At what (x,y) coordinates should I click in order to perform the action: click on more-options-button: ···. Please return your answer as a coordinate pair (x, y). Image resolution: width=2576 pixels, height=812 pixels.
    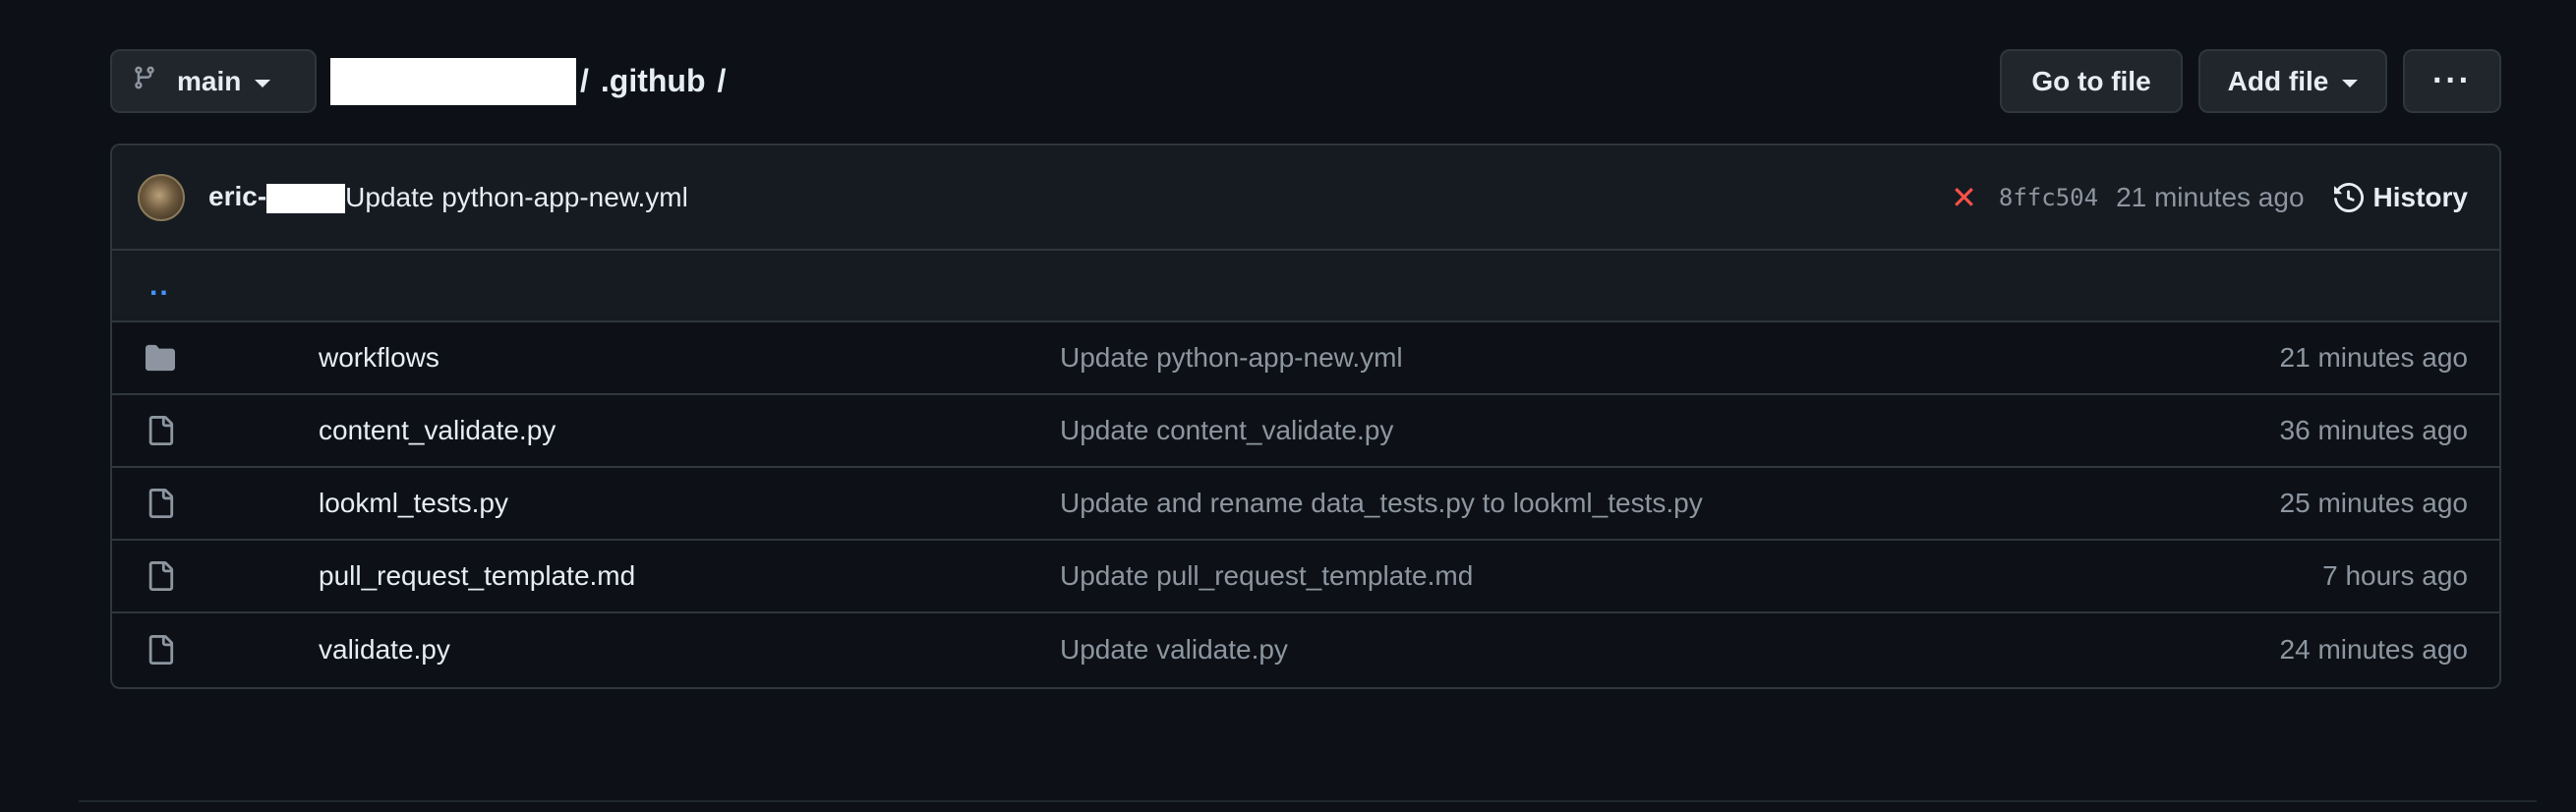
    Looking at the image, I should click on (2452, 81).